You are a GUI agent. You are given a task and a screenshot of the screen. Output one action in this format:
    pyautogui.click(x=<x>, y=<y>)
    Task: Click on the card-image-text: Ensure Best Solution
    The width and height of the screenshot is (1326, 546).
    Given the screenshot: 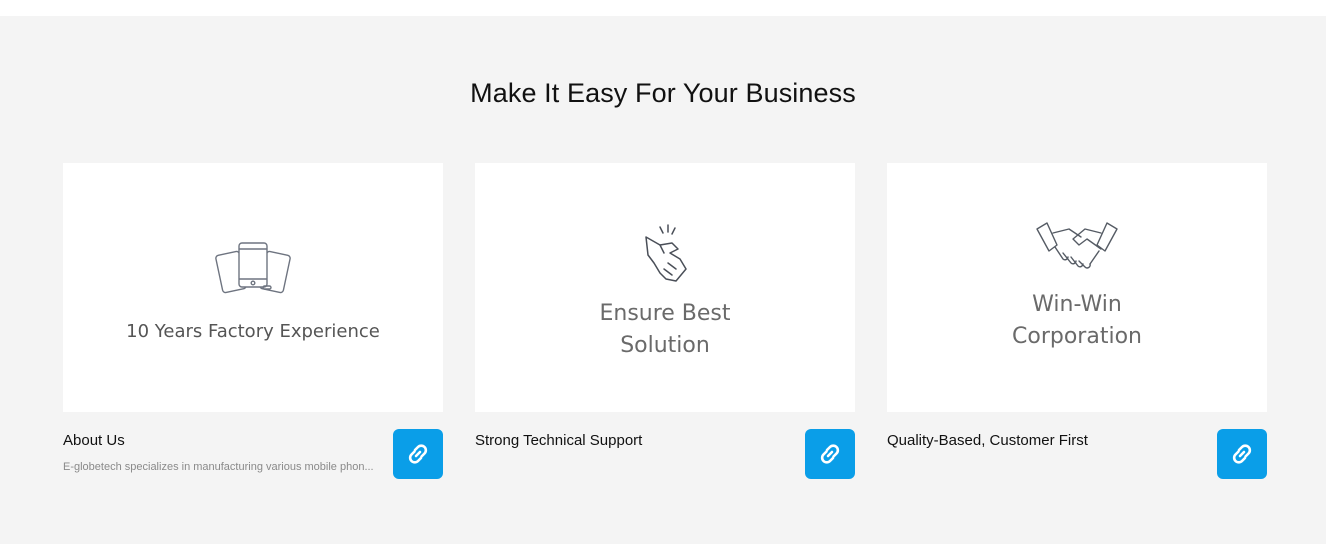 What is the action you would take?
    pyautogui.click(x=665, y=330)
    